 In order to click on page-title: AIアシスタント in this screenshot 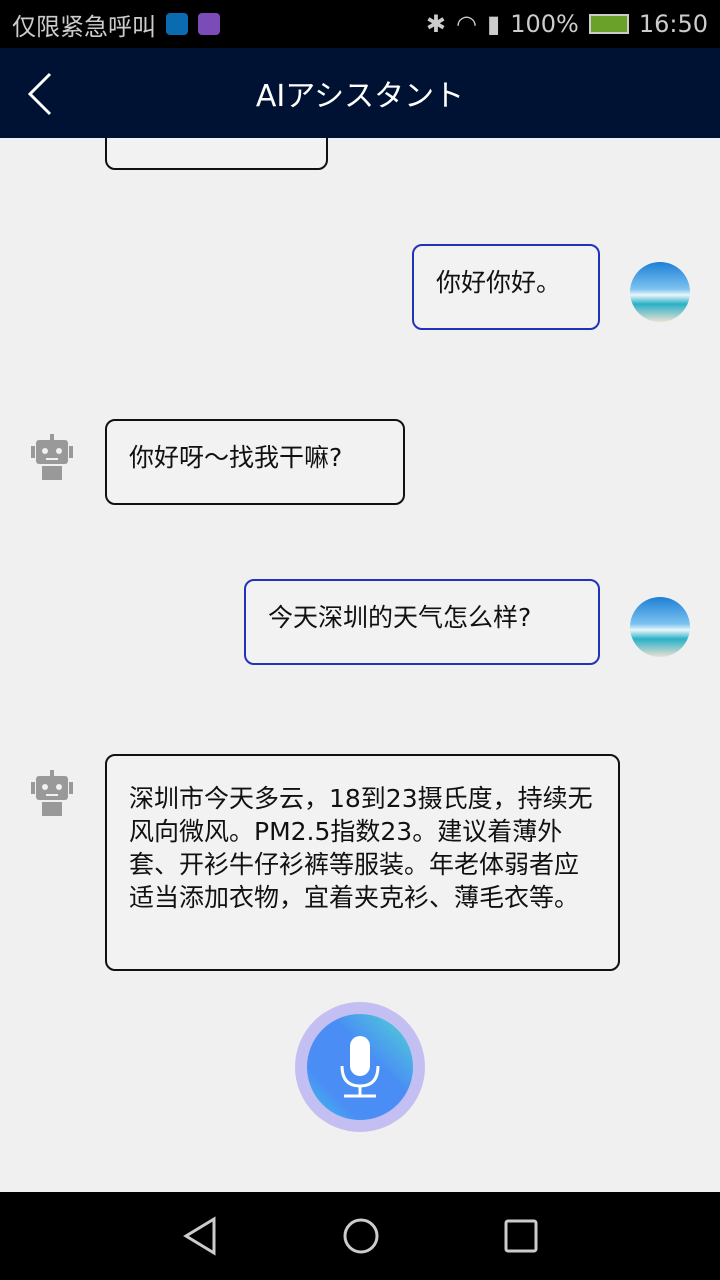, I will do `click(360, 96)`.